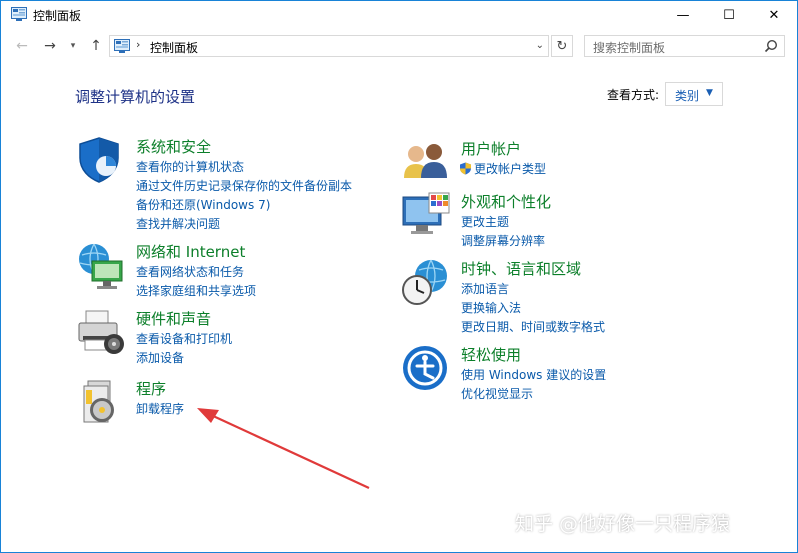  Describe the element at coordinates (174, 47) in the screenshot. I see `breadcrumb-control-panel: 控制面板` at that location.